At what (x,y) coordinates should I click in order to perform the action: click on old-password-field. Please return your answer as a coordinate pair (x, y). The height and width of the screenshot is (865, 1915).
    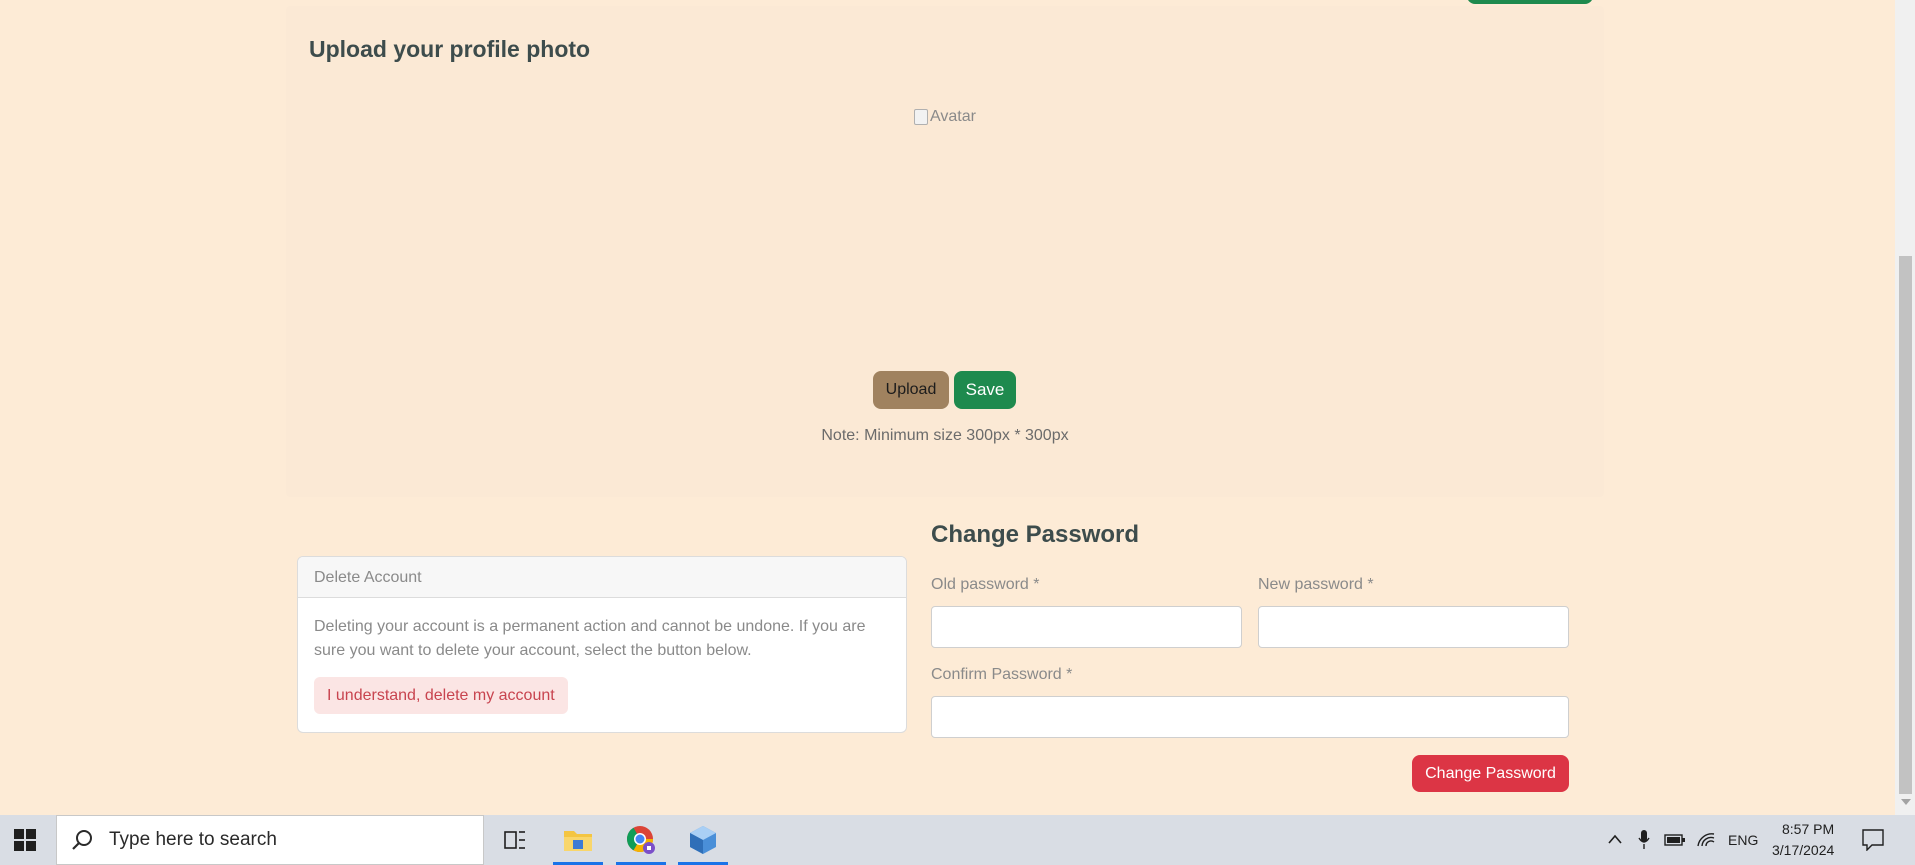
    Looking at the image, I should click on (1086, 627).